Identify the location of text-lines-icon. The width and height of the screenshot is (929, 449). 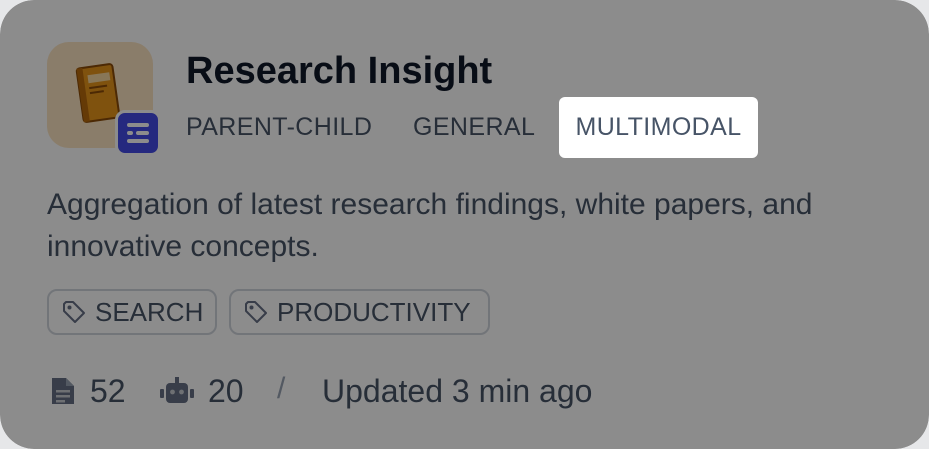
(138, 133).